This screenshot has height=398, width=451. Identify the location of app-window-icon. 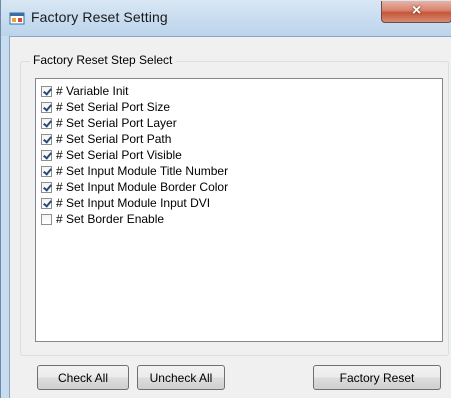
(17, 18).